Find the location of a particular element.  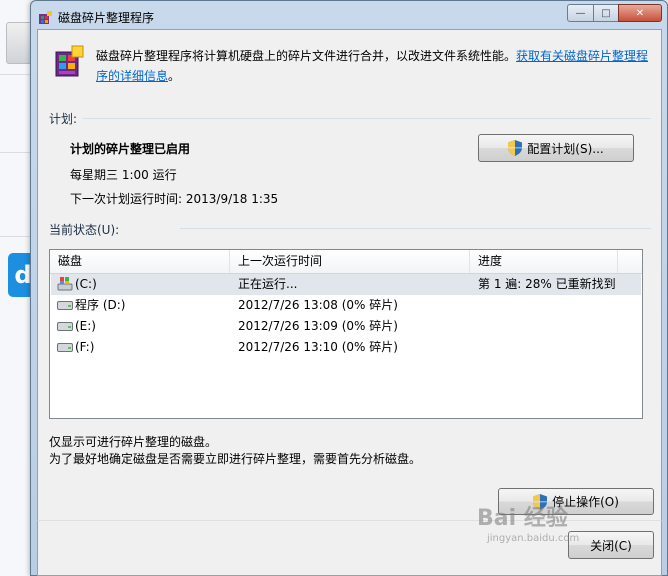

schedule-frequency: 每星期三 1:00 运行 is located at coordinates (123, 175).